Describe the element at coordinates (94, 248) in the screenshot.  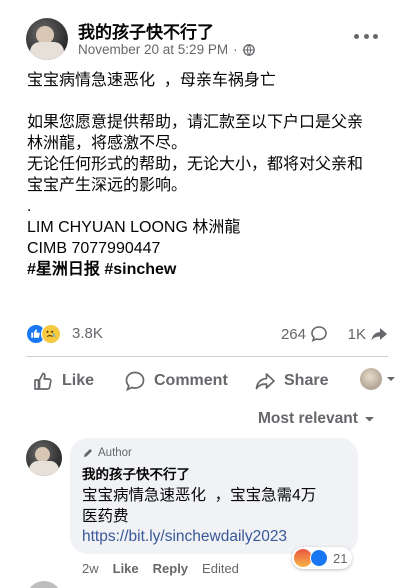
I see `post-line: CIMB 7077990447` at that location.